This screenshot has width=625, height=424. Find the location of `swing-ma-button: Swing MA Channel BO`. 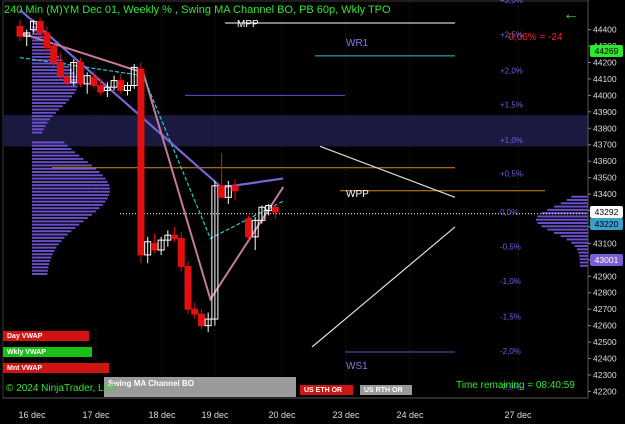

swing-ma-button: Swing MA Channel BO is located at coordinates (200, 387).